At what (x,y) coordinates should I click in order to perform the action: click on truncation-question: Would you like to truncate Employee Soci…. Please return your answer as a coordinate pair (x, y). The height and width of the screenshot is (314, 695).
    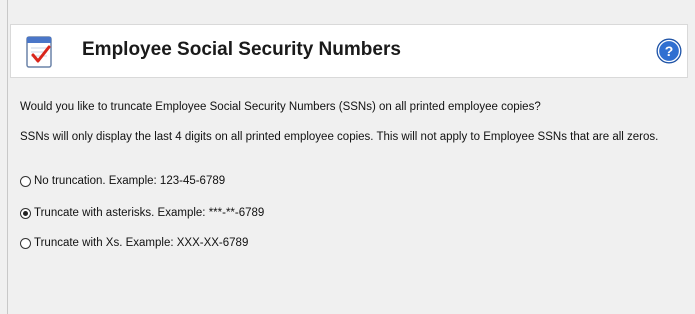
    Looking at the image, I should click on (280, 107).